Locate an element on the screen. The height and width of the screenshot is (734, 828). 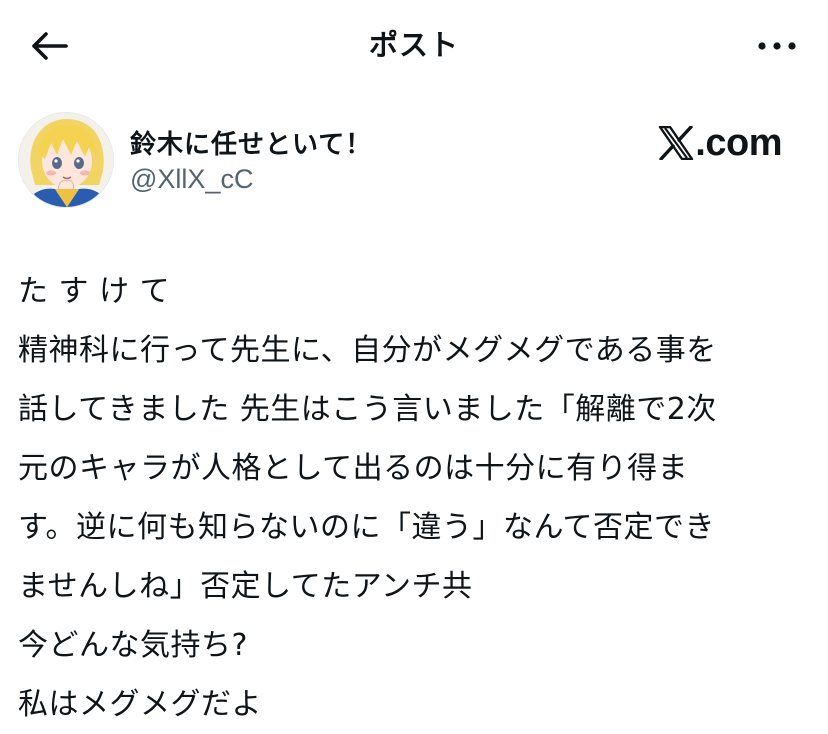
post-line: す。逆に何も知らないのに「違う」なんて否定でき is located at coordinates (366, 527).